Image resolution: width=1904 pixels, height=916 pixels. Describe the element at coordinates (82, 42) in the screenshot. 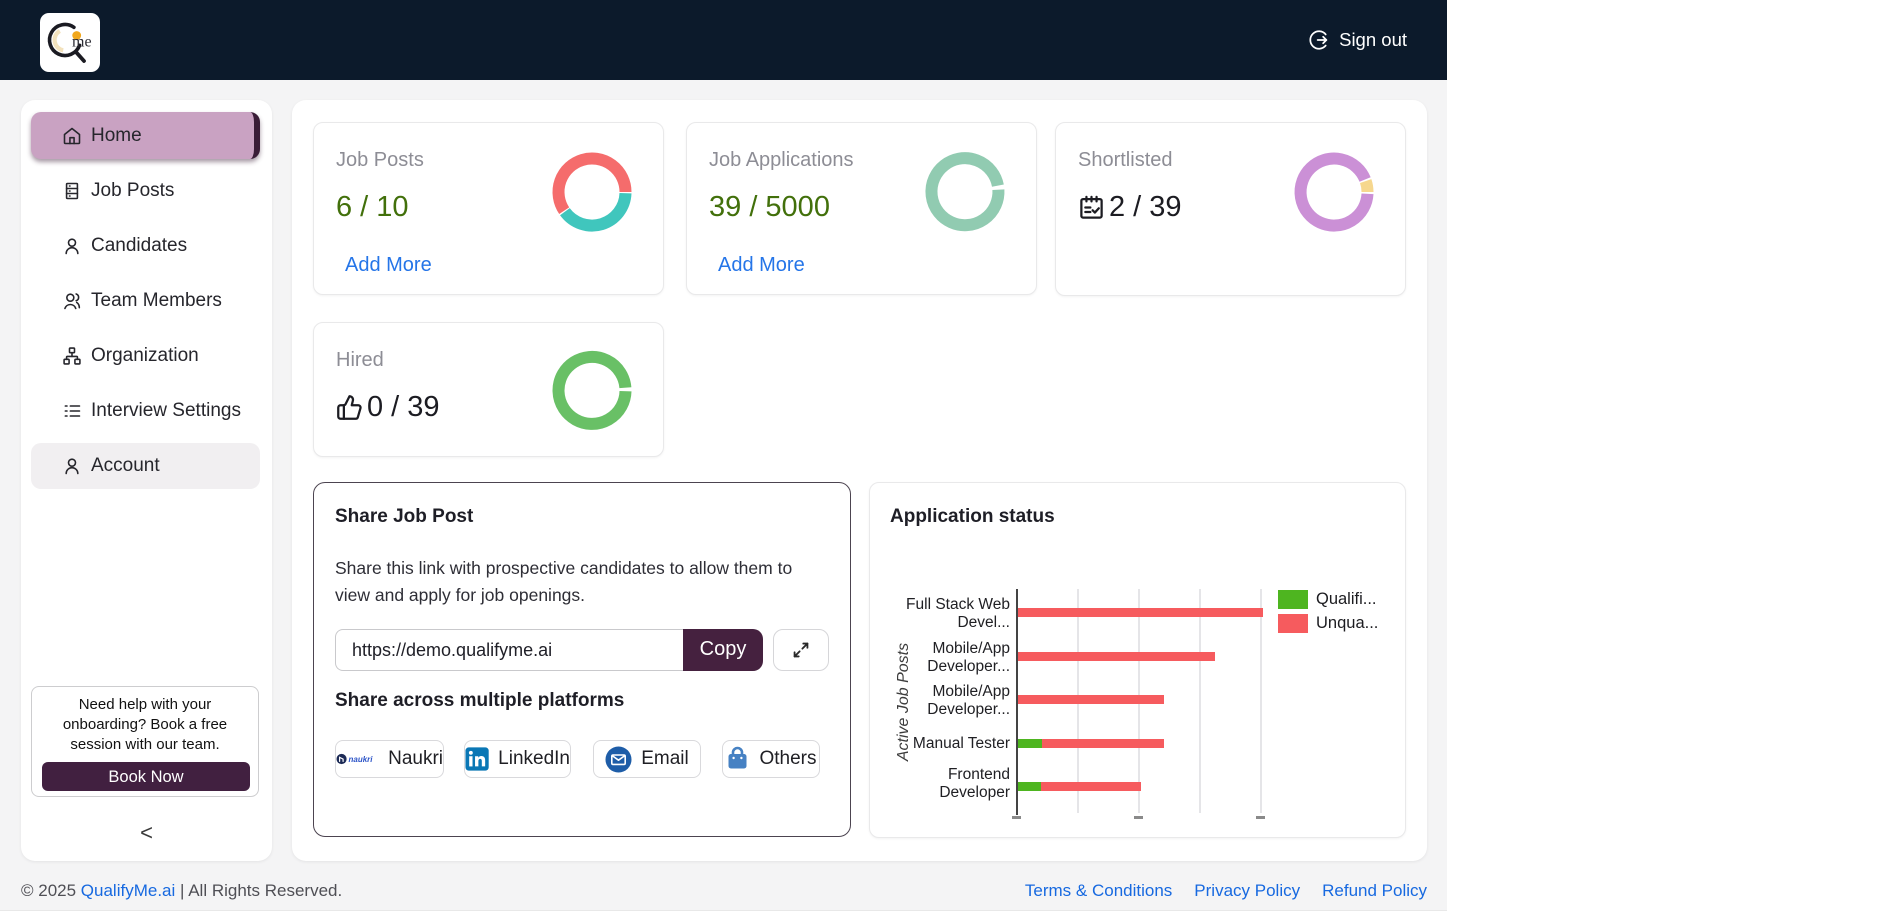

I see `svg-text: me` at that location.